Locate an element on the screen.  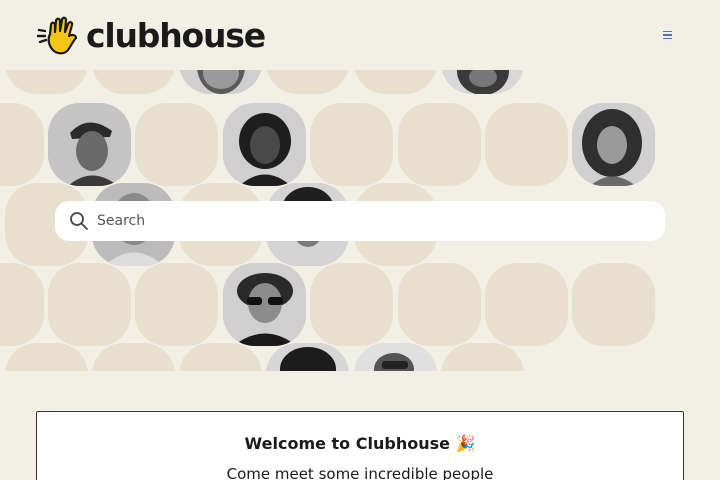
header: clubhouse is located at coordinates (360, 35).